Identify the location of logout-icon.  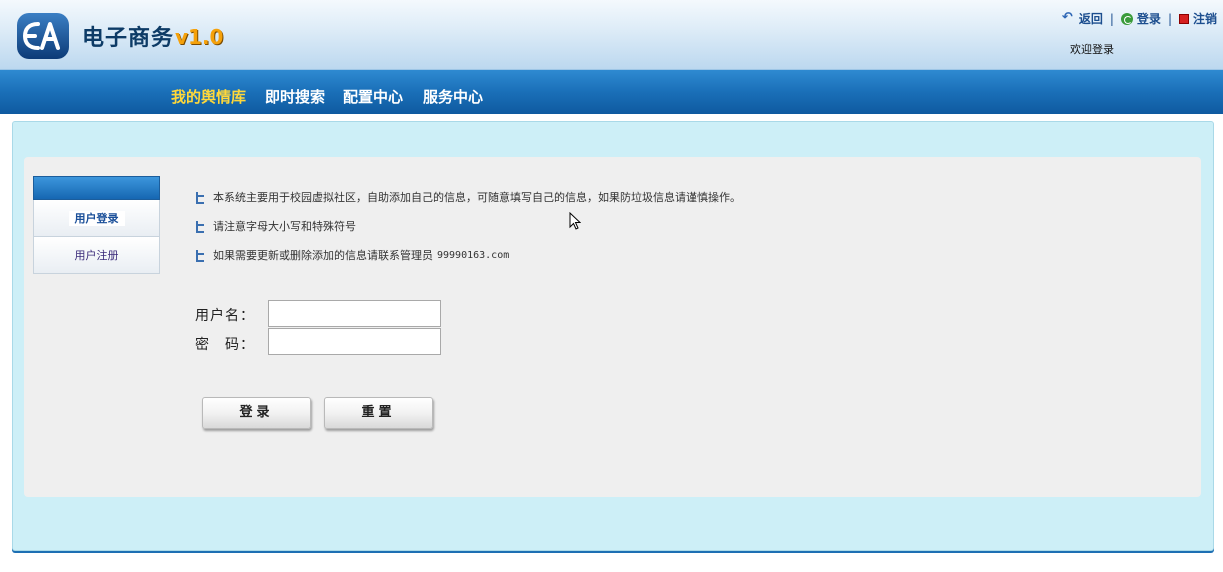
(1183, 18).